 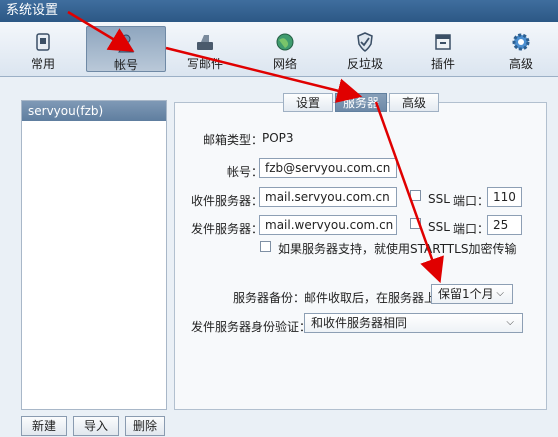 I want to click on tab-server: 服务器, so click(x=361, y=102).